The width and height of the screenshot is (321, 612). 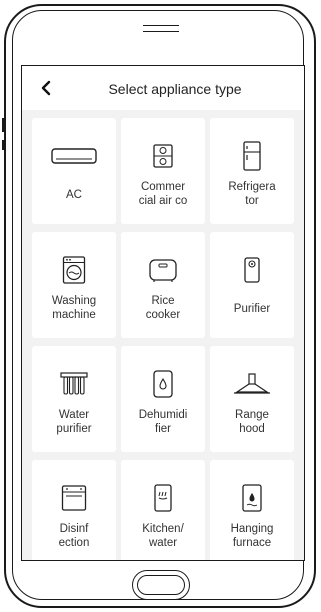 I want to click on appliance-tile-hanging-furnace: Hanging furnace, so click(x=252, y=510).